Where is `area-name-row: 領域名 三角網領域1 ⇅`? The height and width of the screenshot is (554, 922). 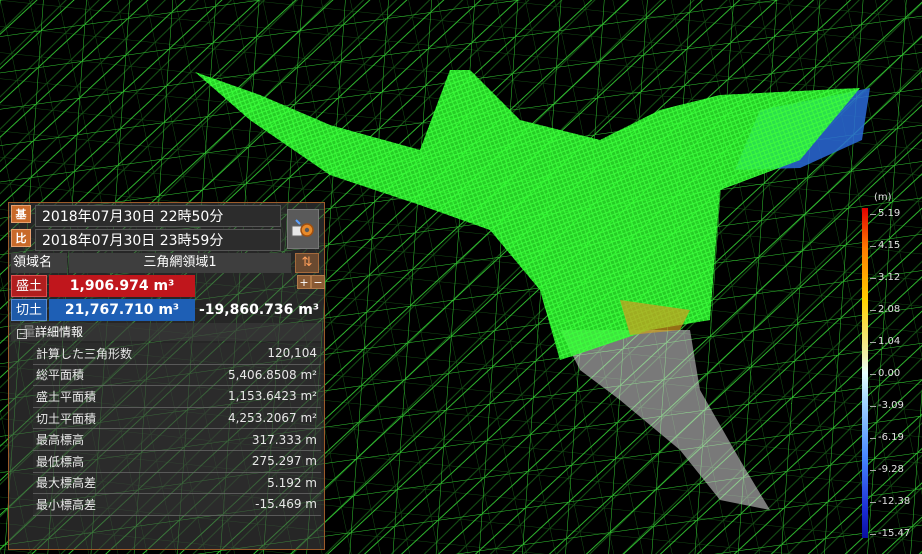 area-name-row: 領域名 三角網領域1 ⇅ is located at coordinates (166, 263).